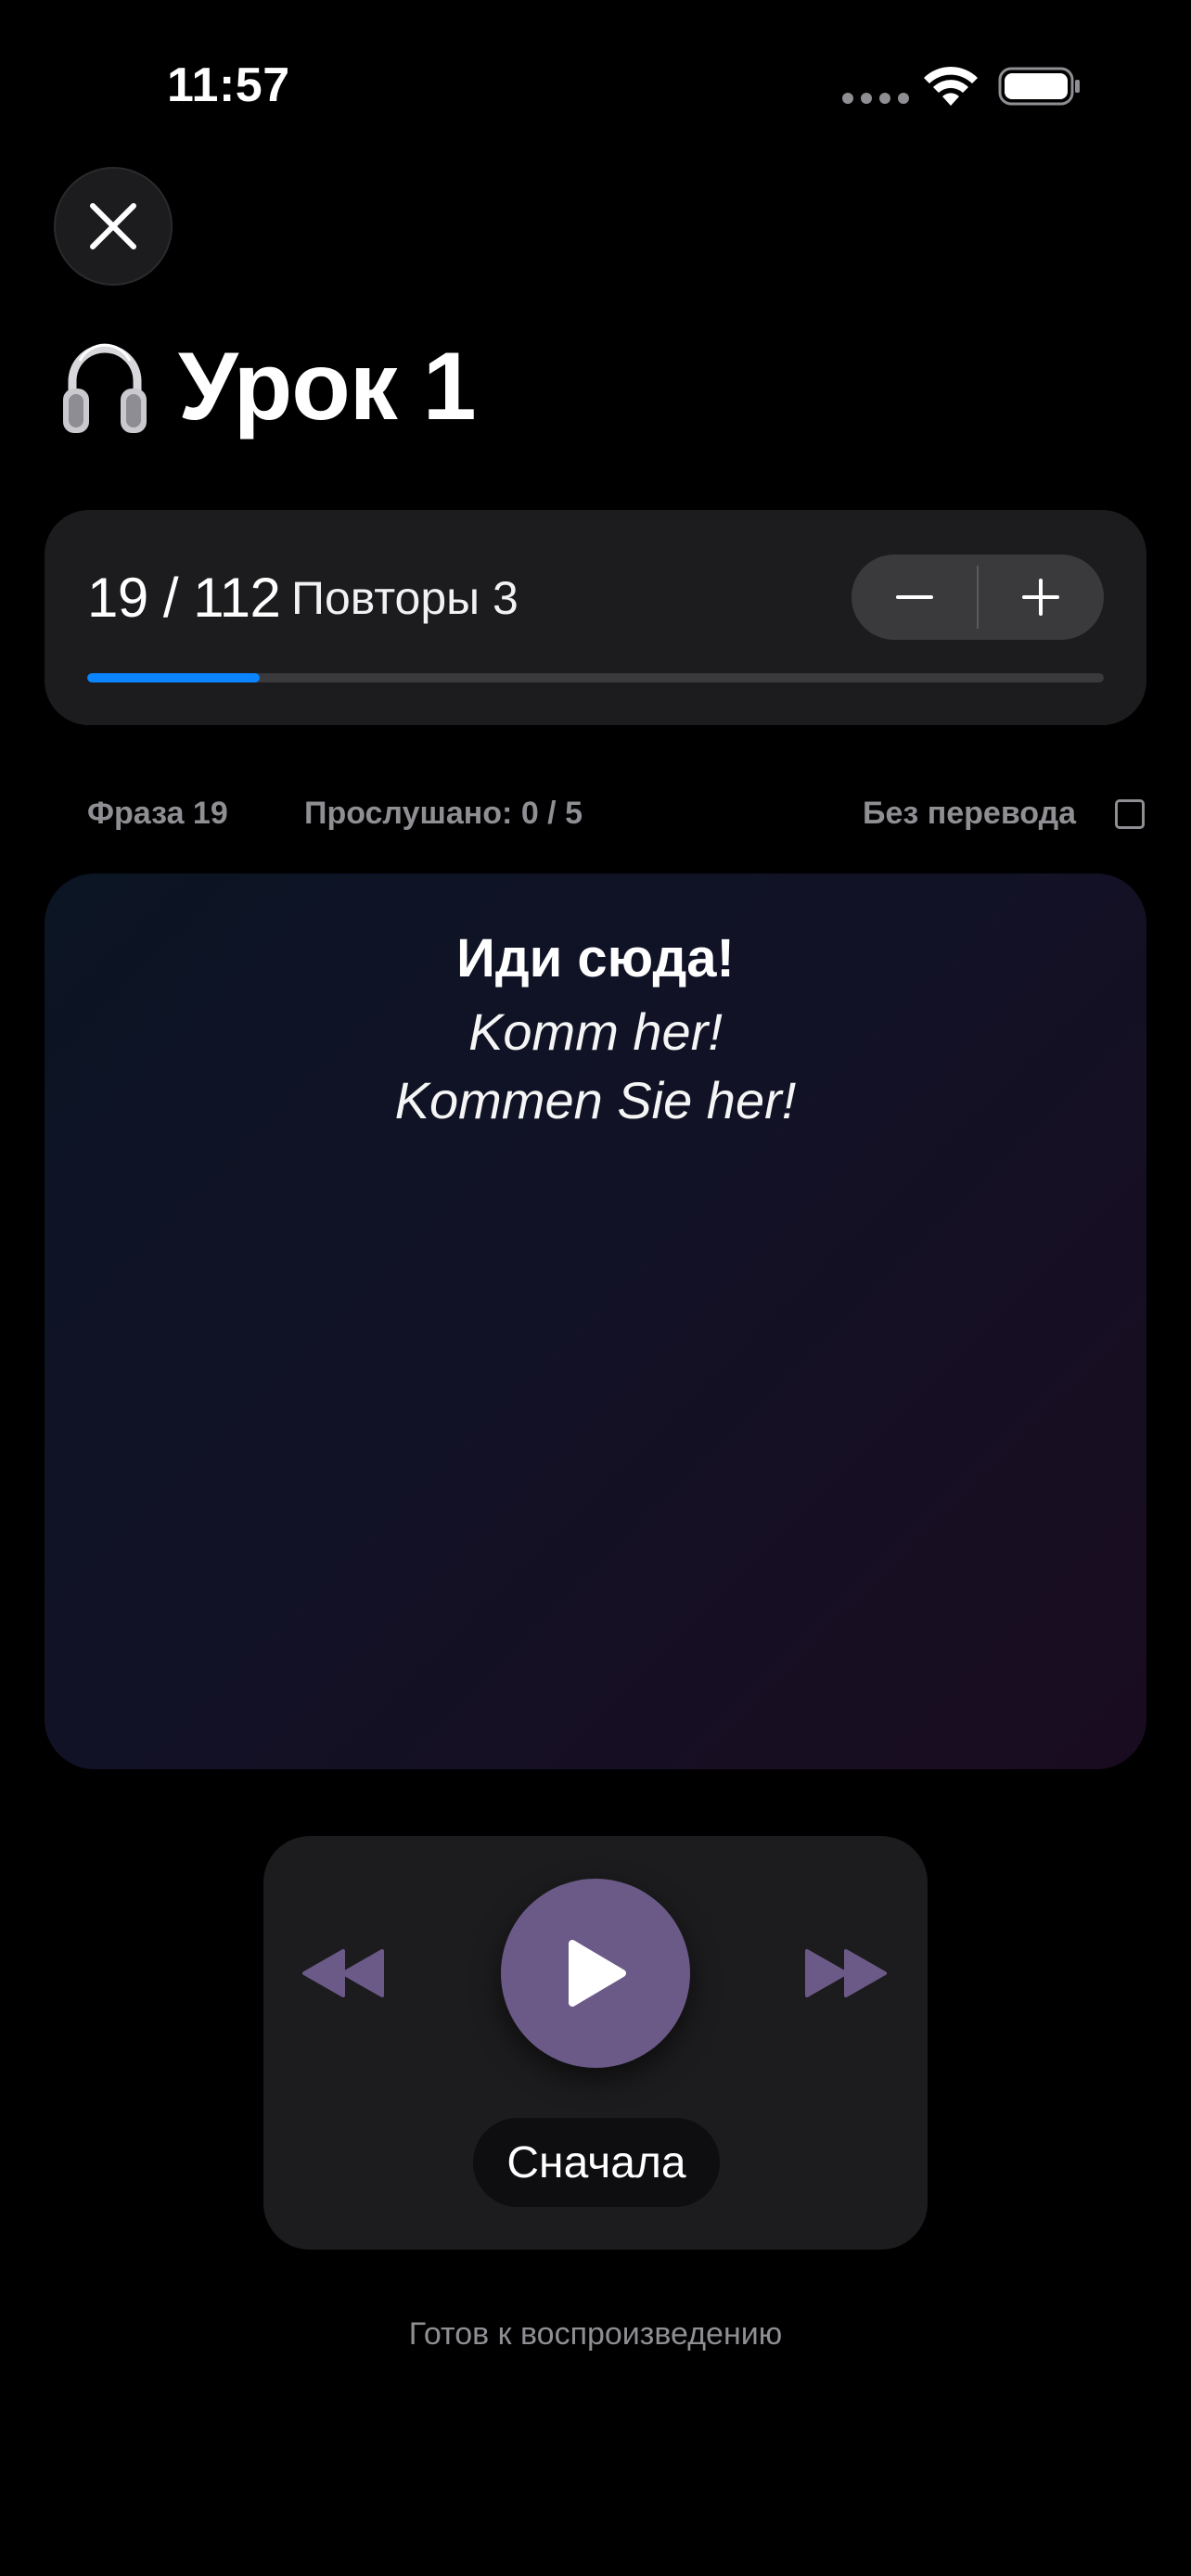 The width and height of the screenshot is (1191, 2576). I want to click on plus-icon, so click(1040, 598).